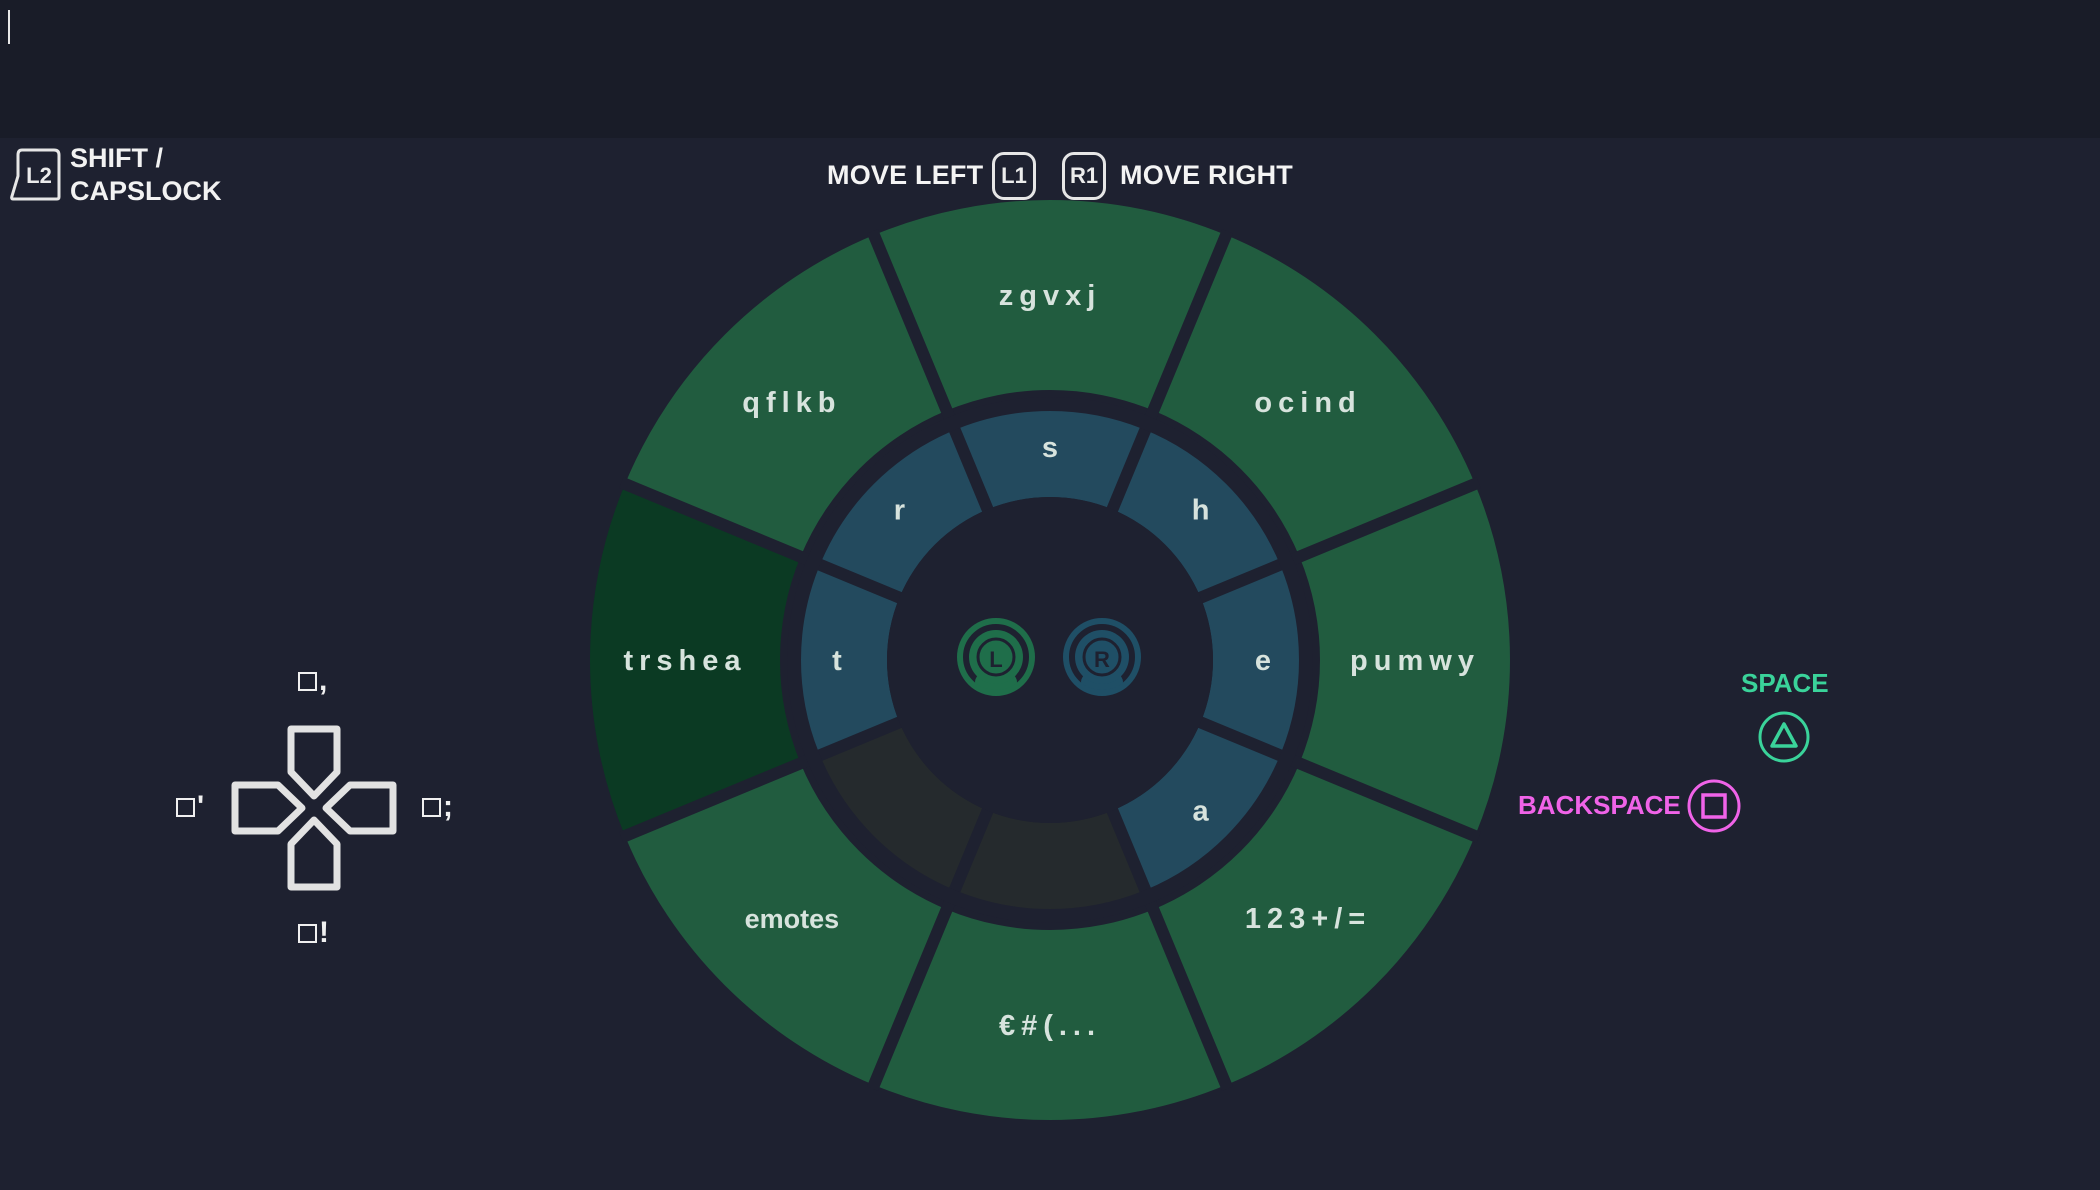 Image resolution: width=2100 pixels, height=1190 pixels. I want to click on left-stick-icon-label: L, so click(995, 659).